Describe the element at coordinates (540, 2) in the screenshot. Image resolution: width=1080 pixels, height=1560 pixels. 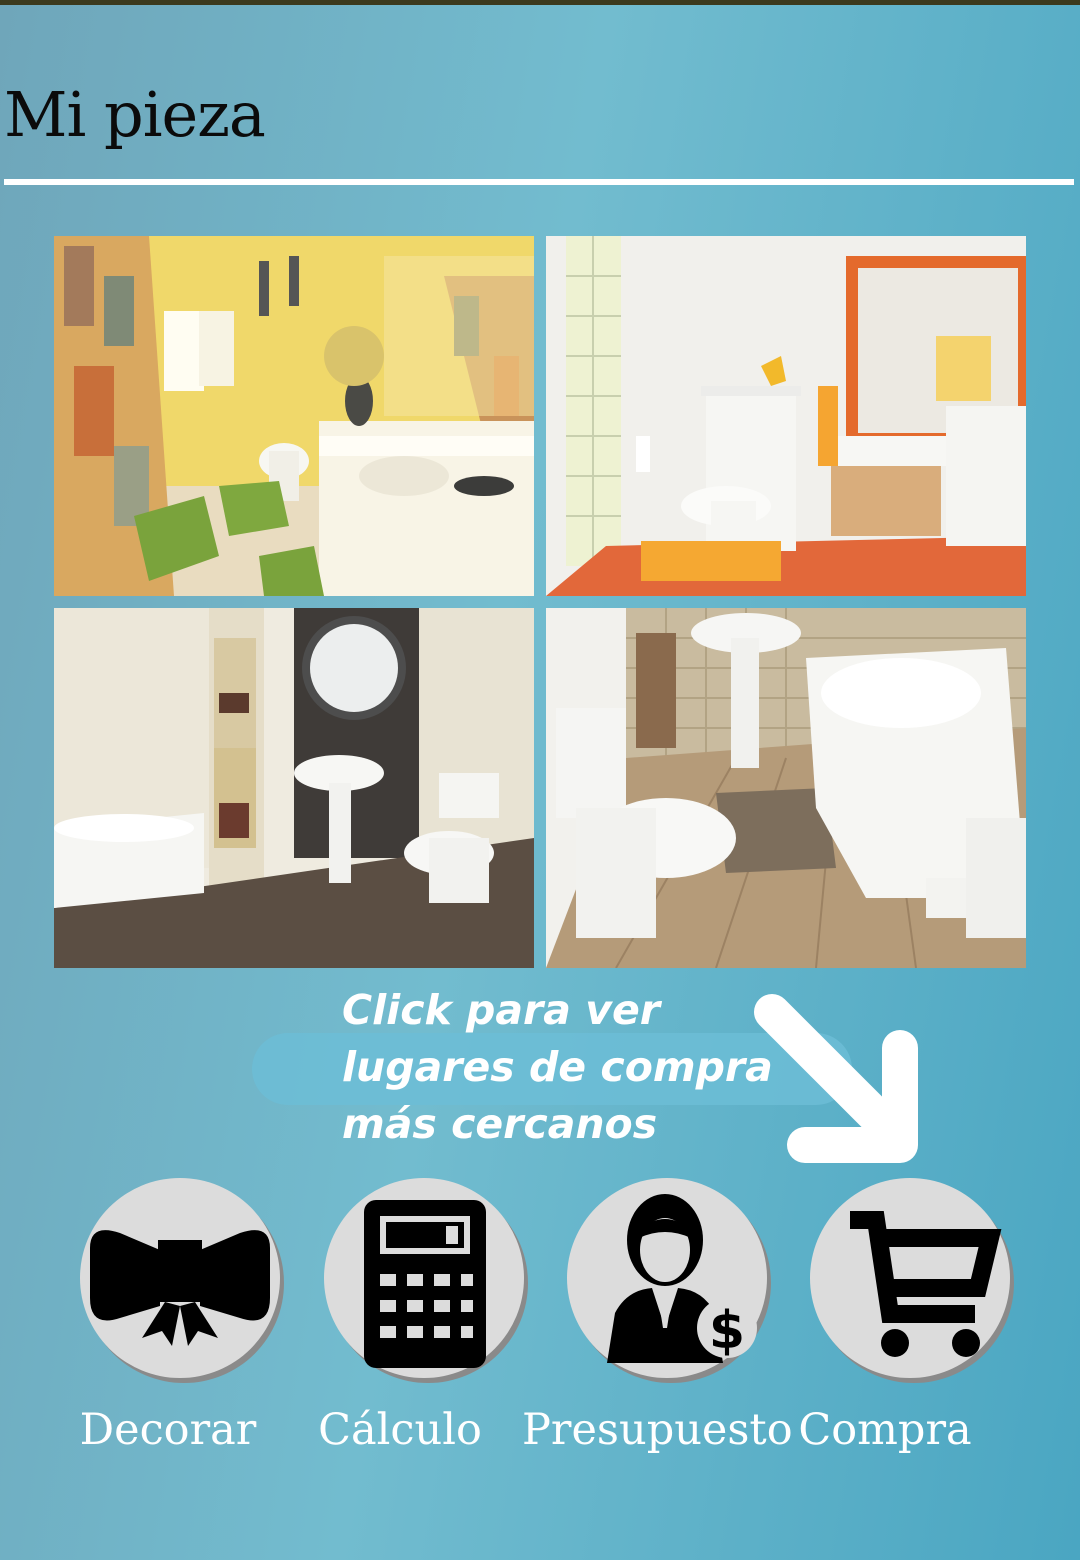
I see `top-border` at that location.